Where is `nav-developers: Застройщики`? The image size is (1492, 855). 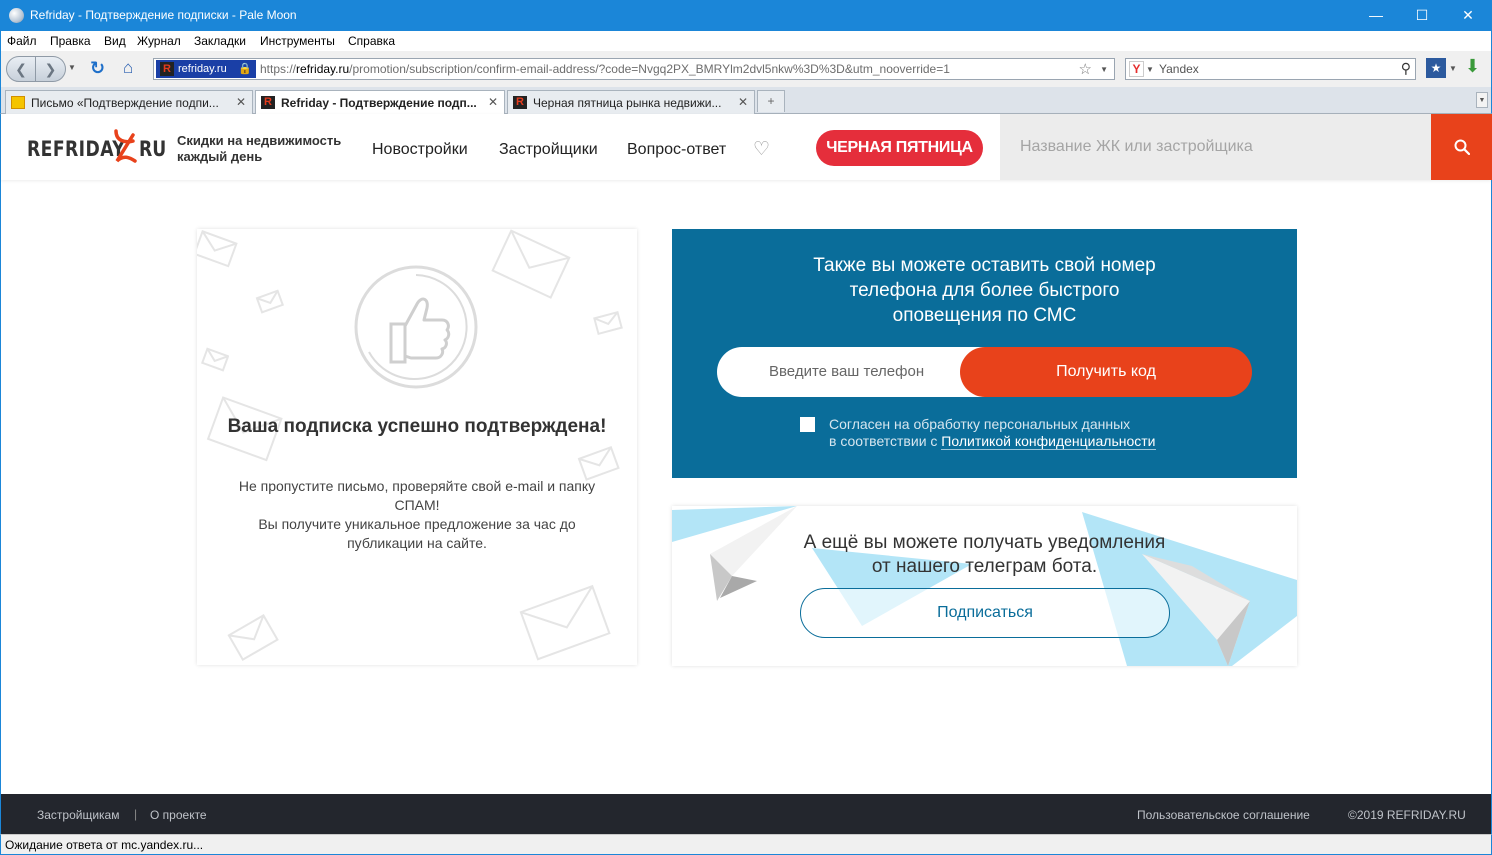 nav-developers: Застройщики is located at coordinates (548, 150).